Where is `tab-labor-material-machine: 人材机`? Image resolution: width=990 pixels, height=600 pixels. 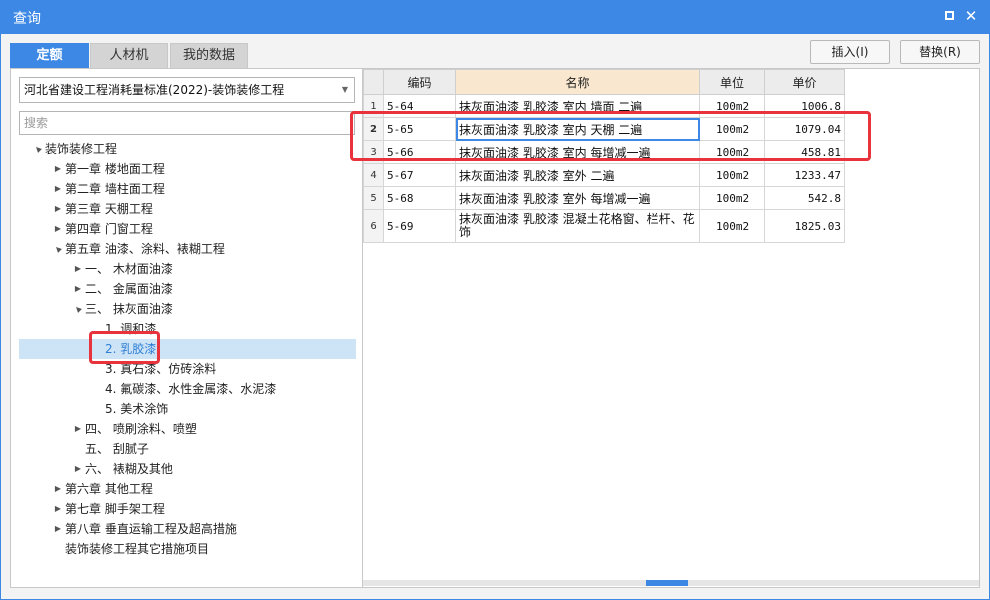 tab-labor-material-machine: 人材机 is located at coordinates (129, 55).